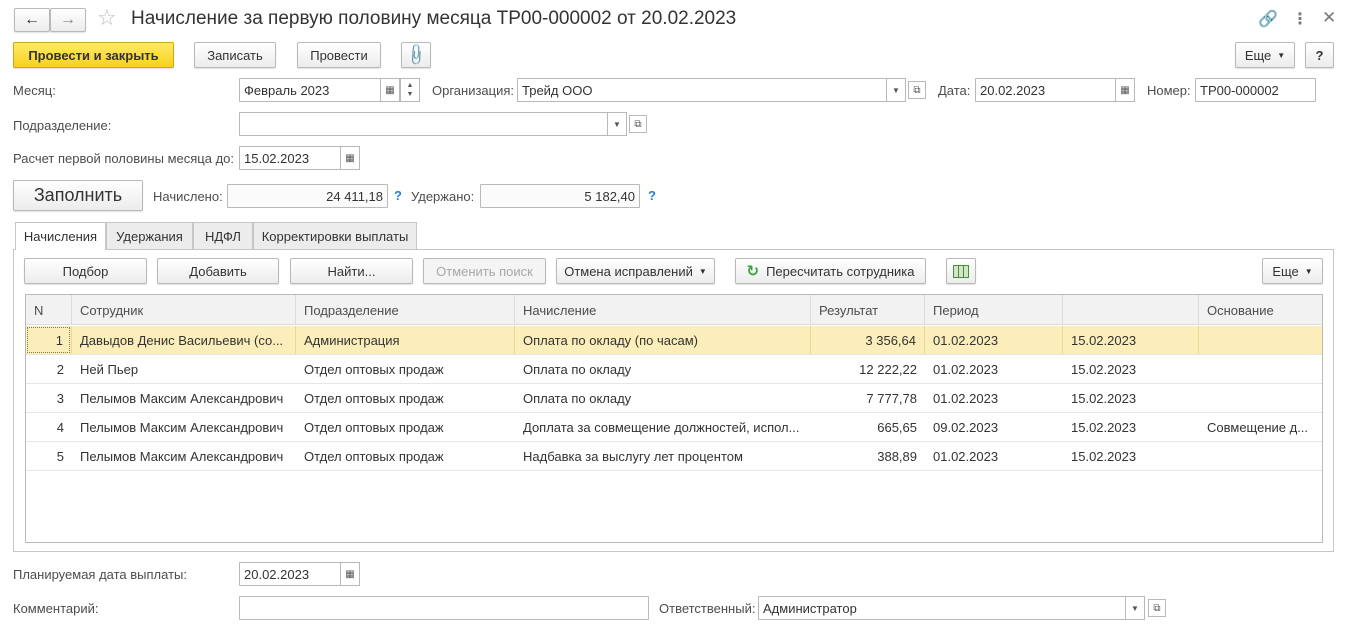  I want to click on tab-accruals: Начисления, so click(60, 236).